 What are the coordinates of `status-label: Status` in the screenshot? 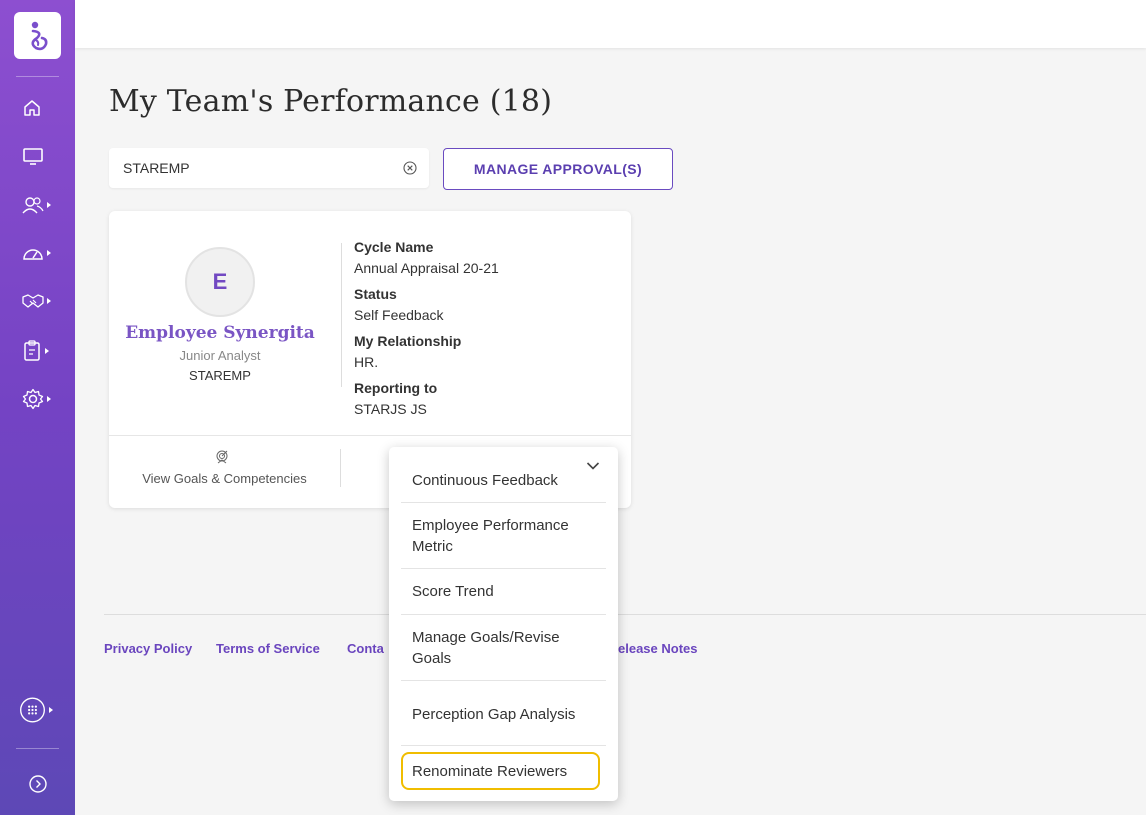 It's located at (375, 294).